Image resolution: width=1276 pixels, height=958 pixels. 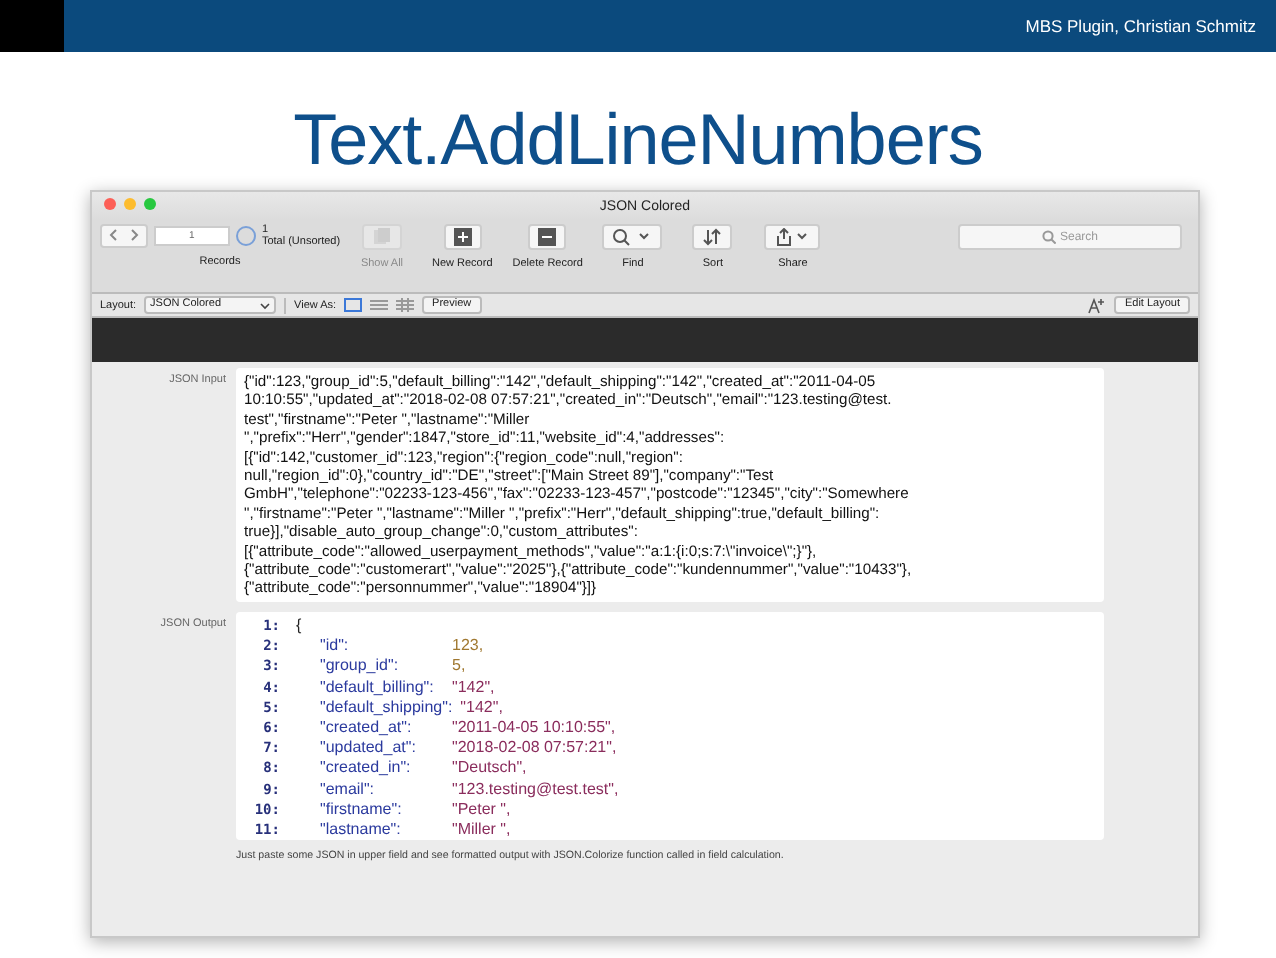 What do you see at coordinates (459, 667) in the screenshot?
I see `json-value: 5,` at bounding box center [459, 667].